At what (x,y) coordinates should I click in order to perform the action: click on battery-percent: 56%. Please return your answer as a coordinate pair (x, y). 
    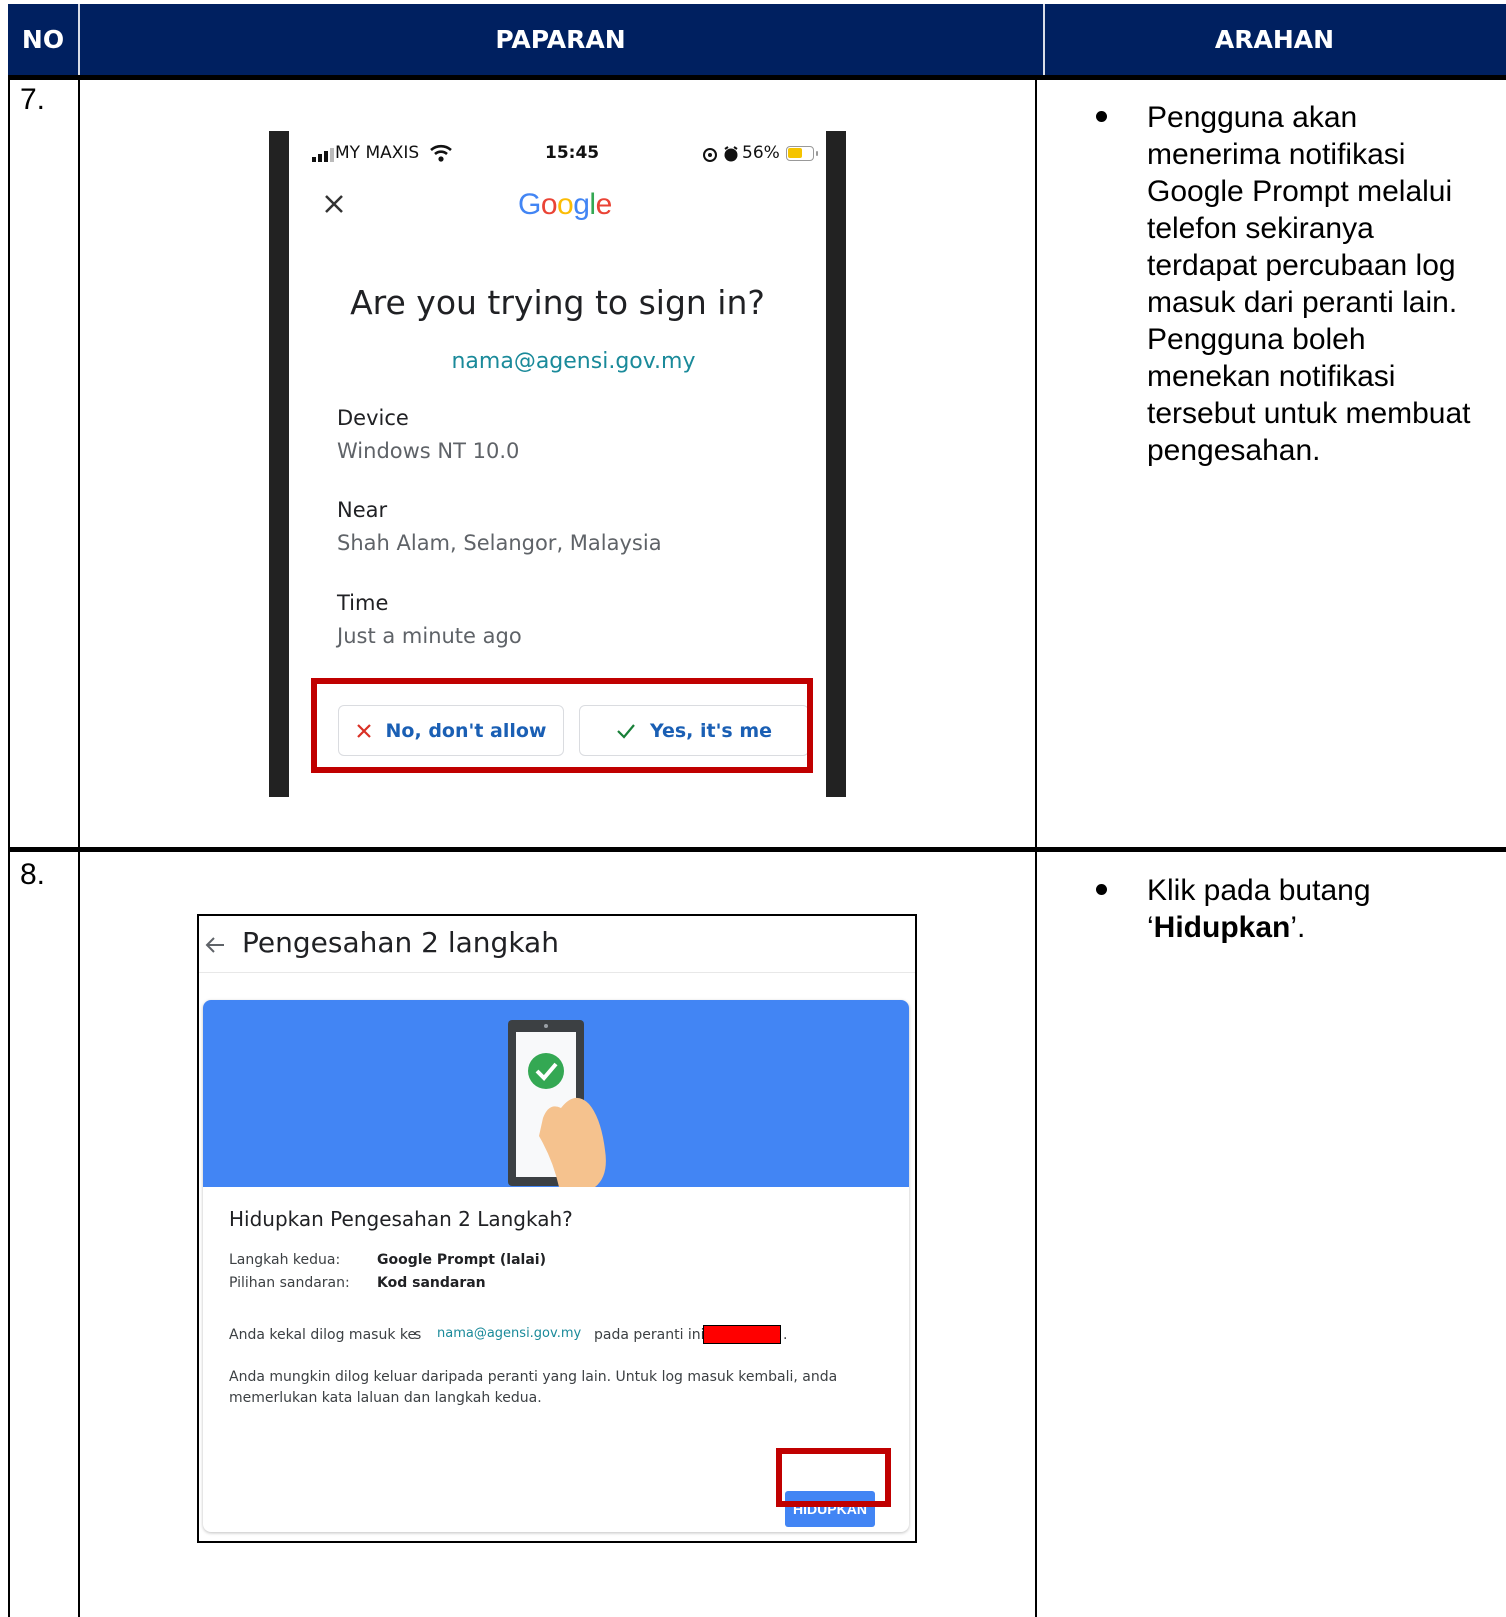
    Looking at the image, I should click on (761, 153).